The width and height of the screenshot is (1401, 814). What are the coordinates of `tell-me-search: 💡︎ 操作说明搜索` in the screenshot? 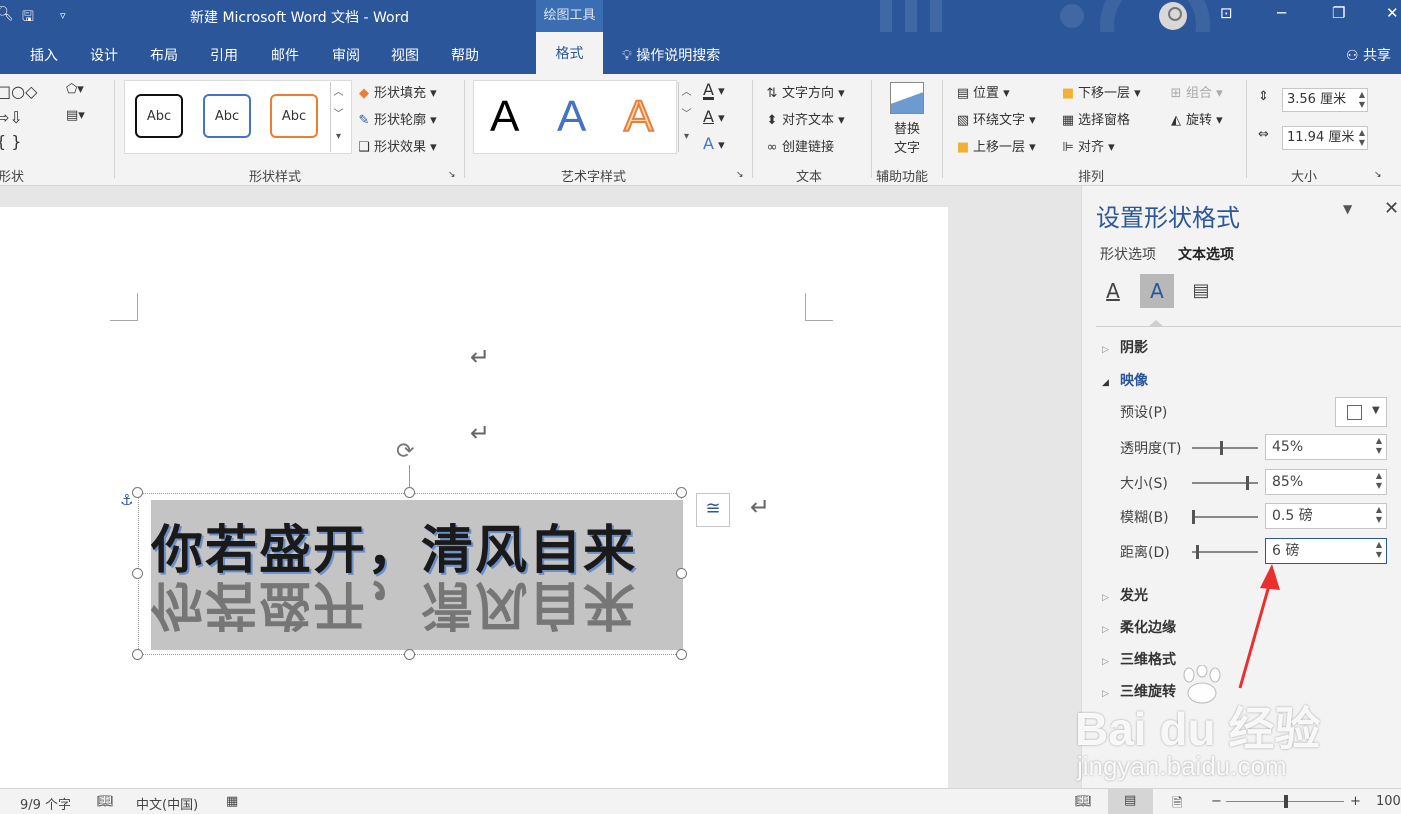 It's located at (671, 55).